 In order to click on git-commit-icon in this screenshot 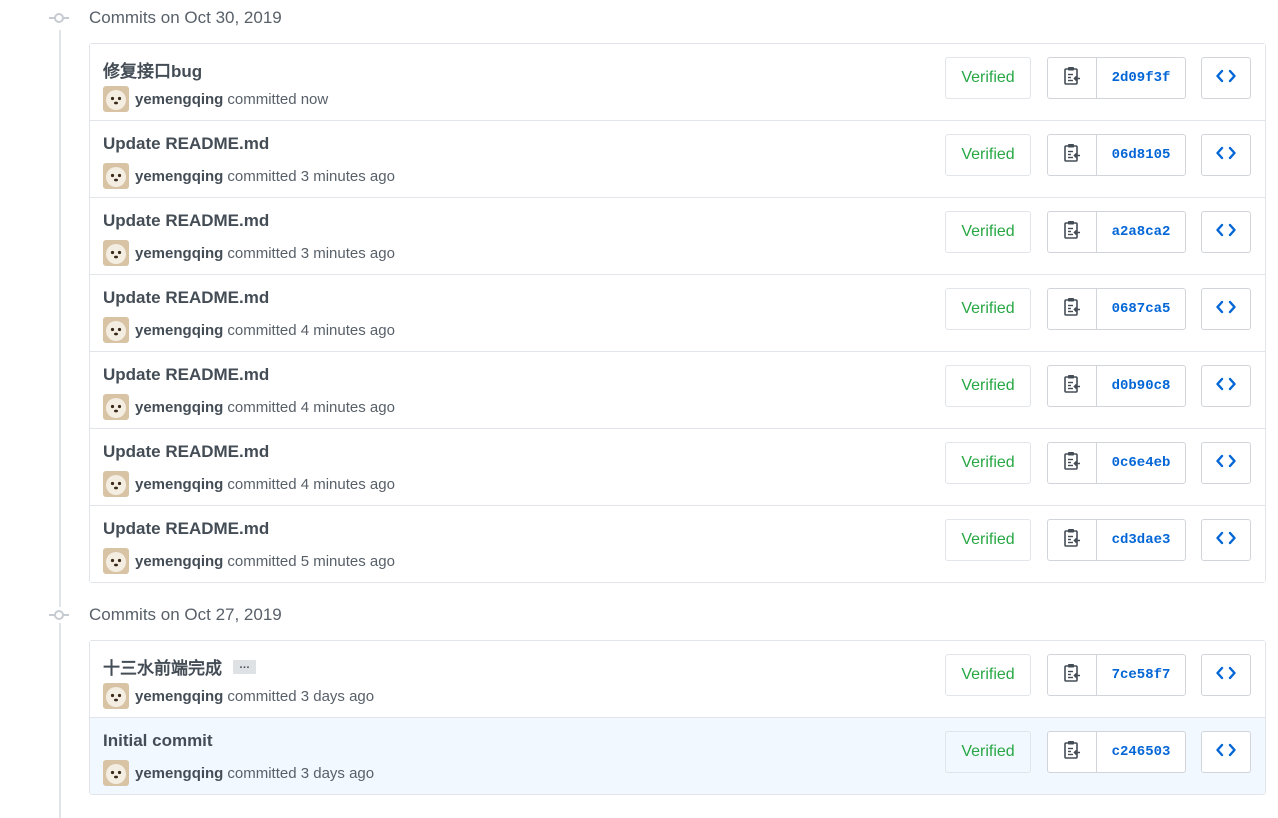, I will do `click(59, 615)`.